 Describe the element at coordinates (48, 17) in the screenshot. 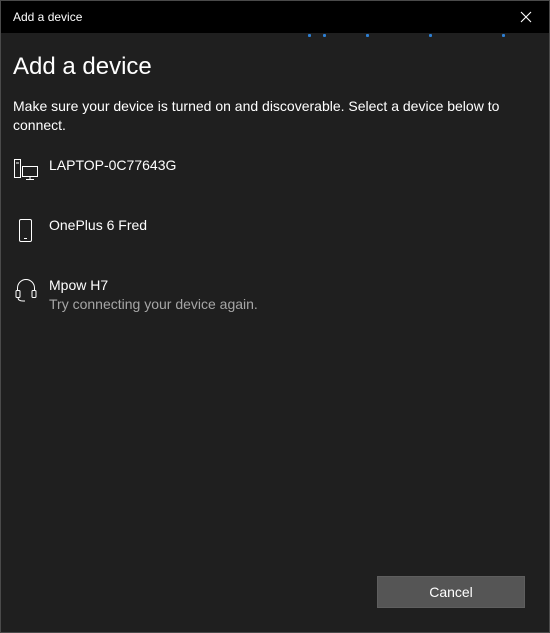

I see `window-title: Add a device` at that location.